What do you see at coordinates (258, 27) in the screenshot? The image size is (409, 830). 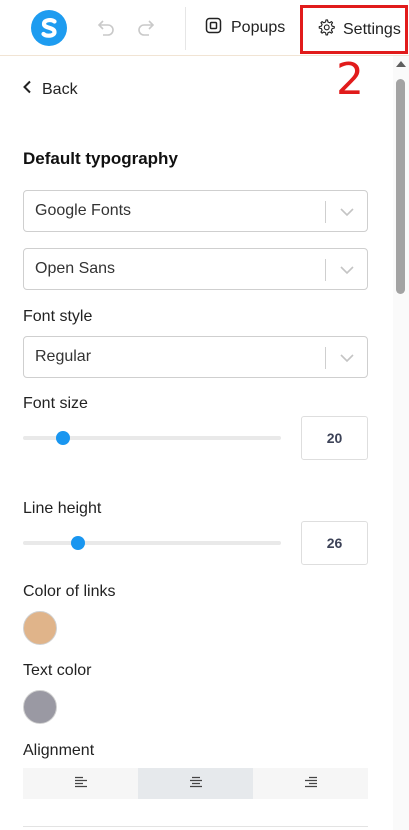 I see `popups-label: Popups` at bounding box center [258, 27].